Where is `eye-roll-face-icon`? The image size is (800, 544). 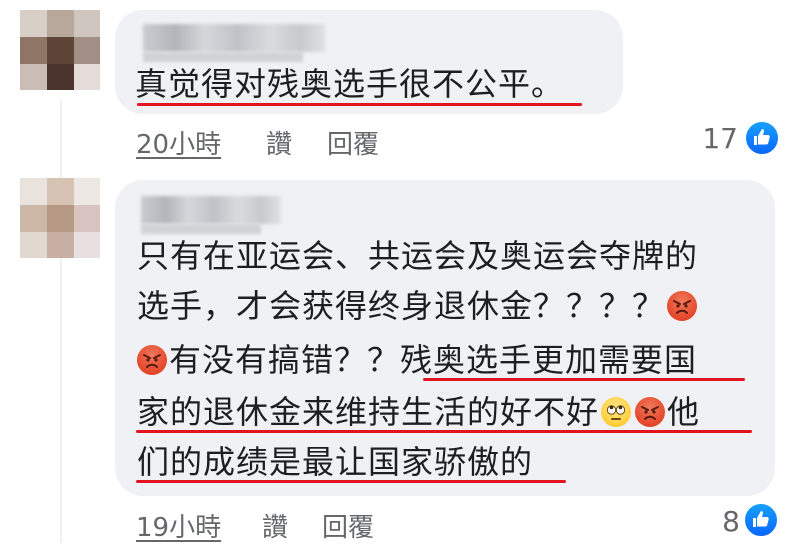
eye-roll-face-icon is located at coordinates (616, 412).